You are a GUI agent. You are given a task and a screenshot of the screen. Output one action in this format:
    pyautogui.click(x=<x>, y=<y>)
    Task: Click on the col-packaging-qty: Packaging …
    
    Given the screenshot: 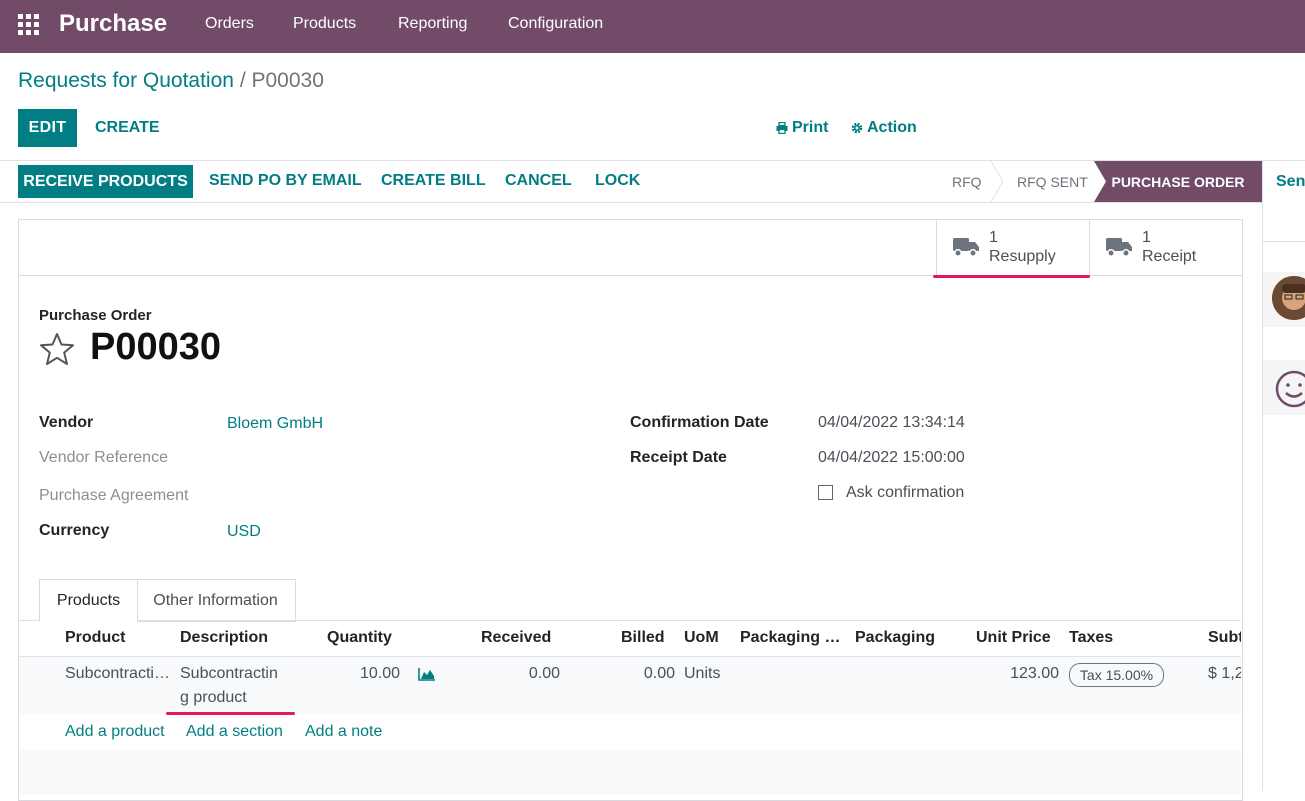 What is the action you would take?
    pyautogui.click(x=790, y=638)
    